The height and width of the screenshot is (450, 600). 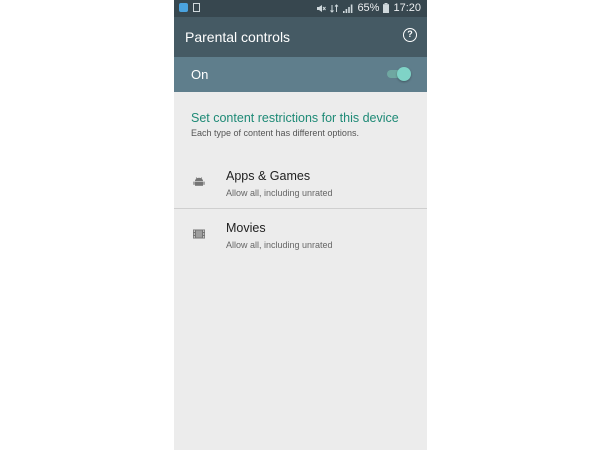 I want to click on list-item-movies: Movies Allow all, including unrated, so click(x=300, y=235).